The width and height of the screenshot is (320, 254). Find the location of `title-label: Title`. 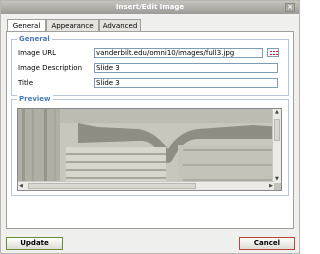

title-label: Title is located at coordinates (26, 83).